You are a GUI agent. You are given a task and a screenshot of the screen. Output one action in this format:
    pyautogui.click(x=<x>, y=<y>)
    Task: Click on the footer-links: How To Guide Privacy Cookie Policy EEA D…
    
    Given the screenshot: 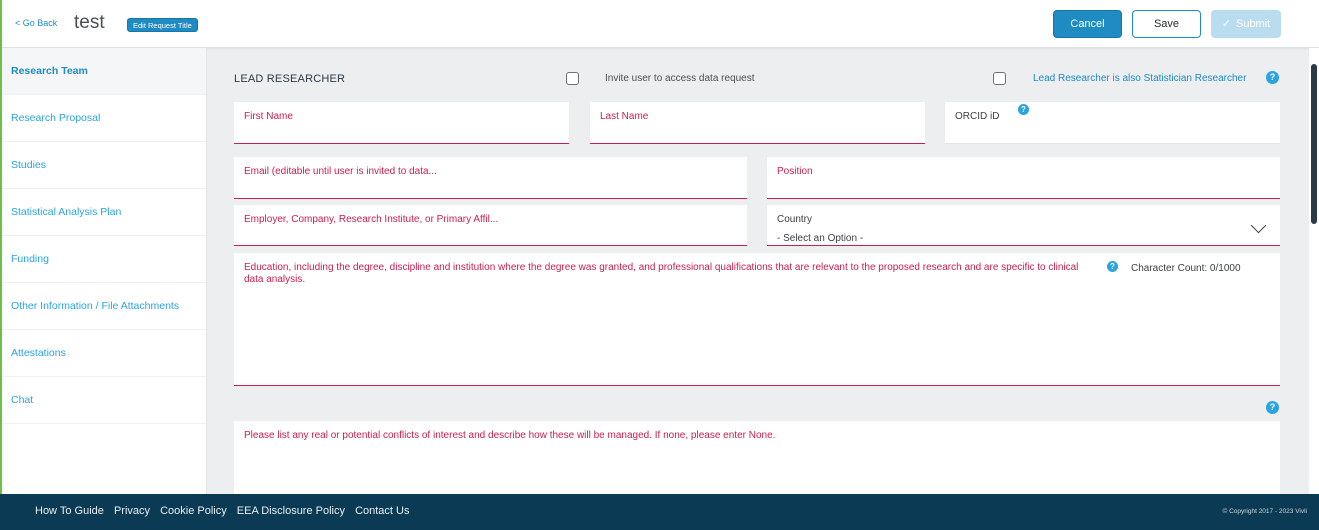 What is the action you would take?
    pyautogui.click(x=225, y=511)
    